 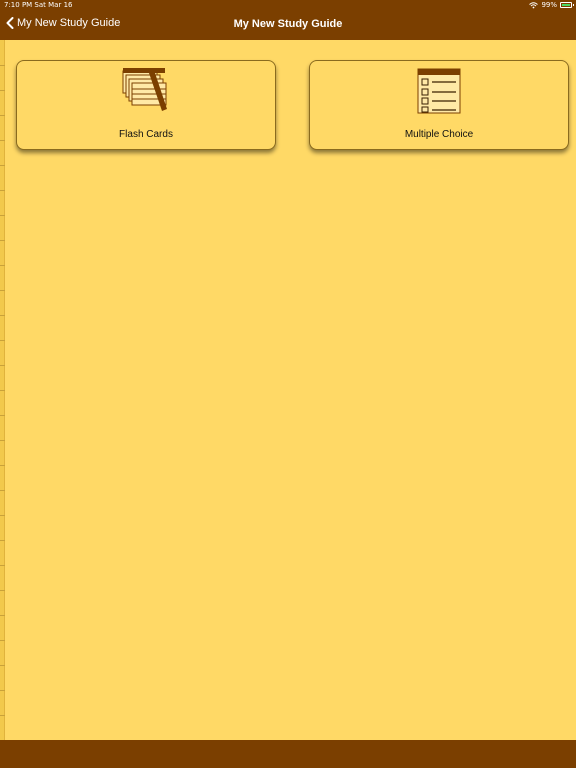 What do you see at coordinates (38, 5) in the screenshot?
I see `status-time: 7:10 PM Sat Mar 16` at bounding box center [38, 5].